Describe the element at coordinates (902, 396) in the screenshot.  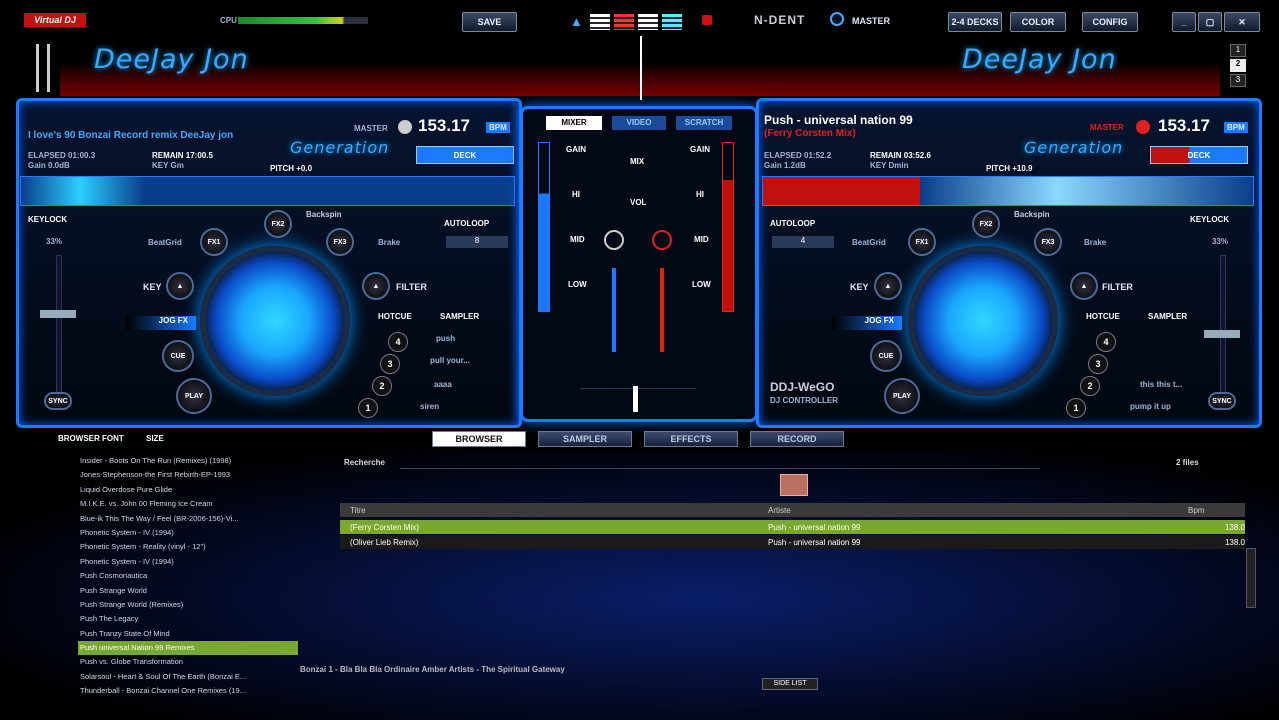
I see `right-play-button: PLAY` at that location.